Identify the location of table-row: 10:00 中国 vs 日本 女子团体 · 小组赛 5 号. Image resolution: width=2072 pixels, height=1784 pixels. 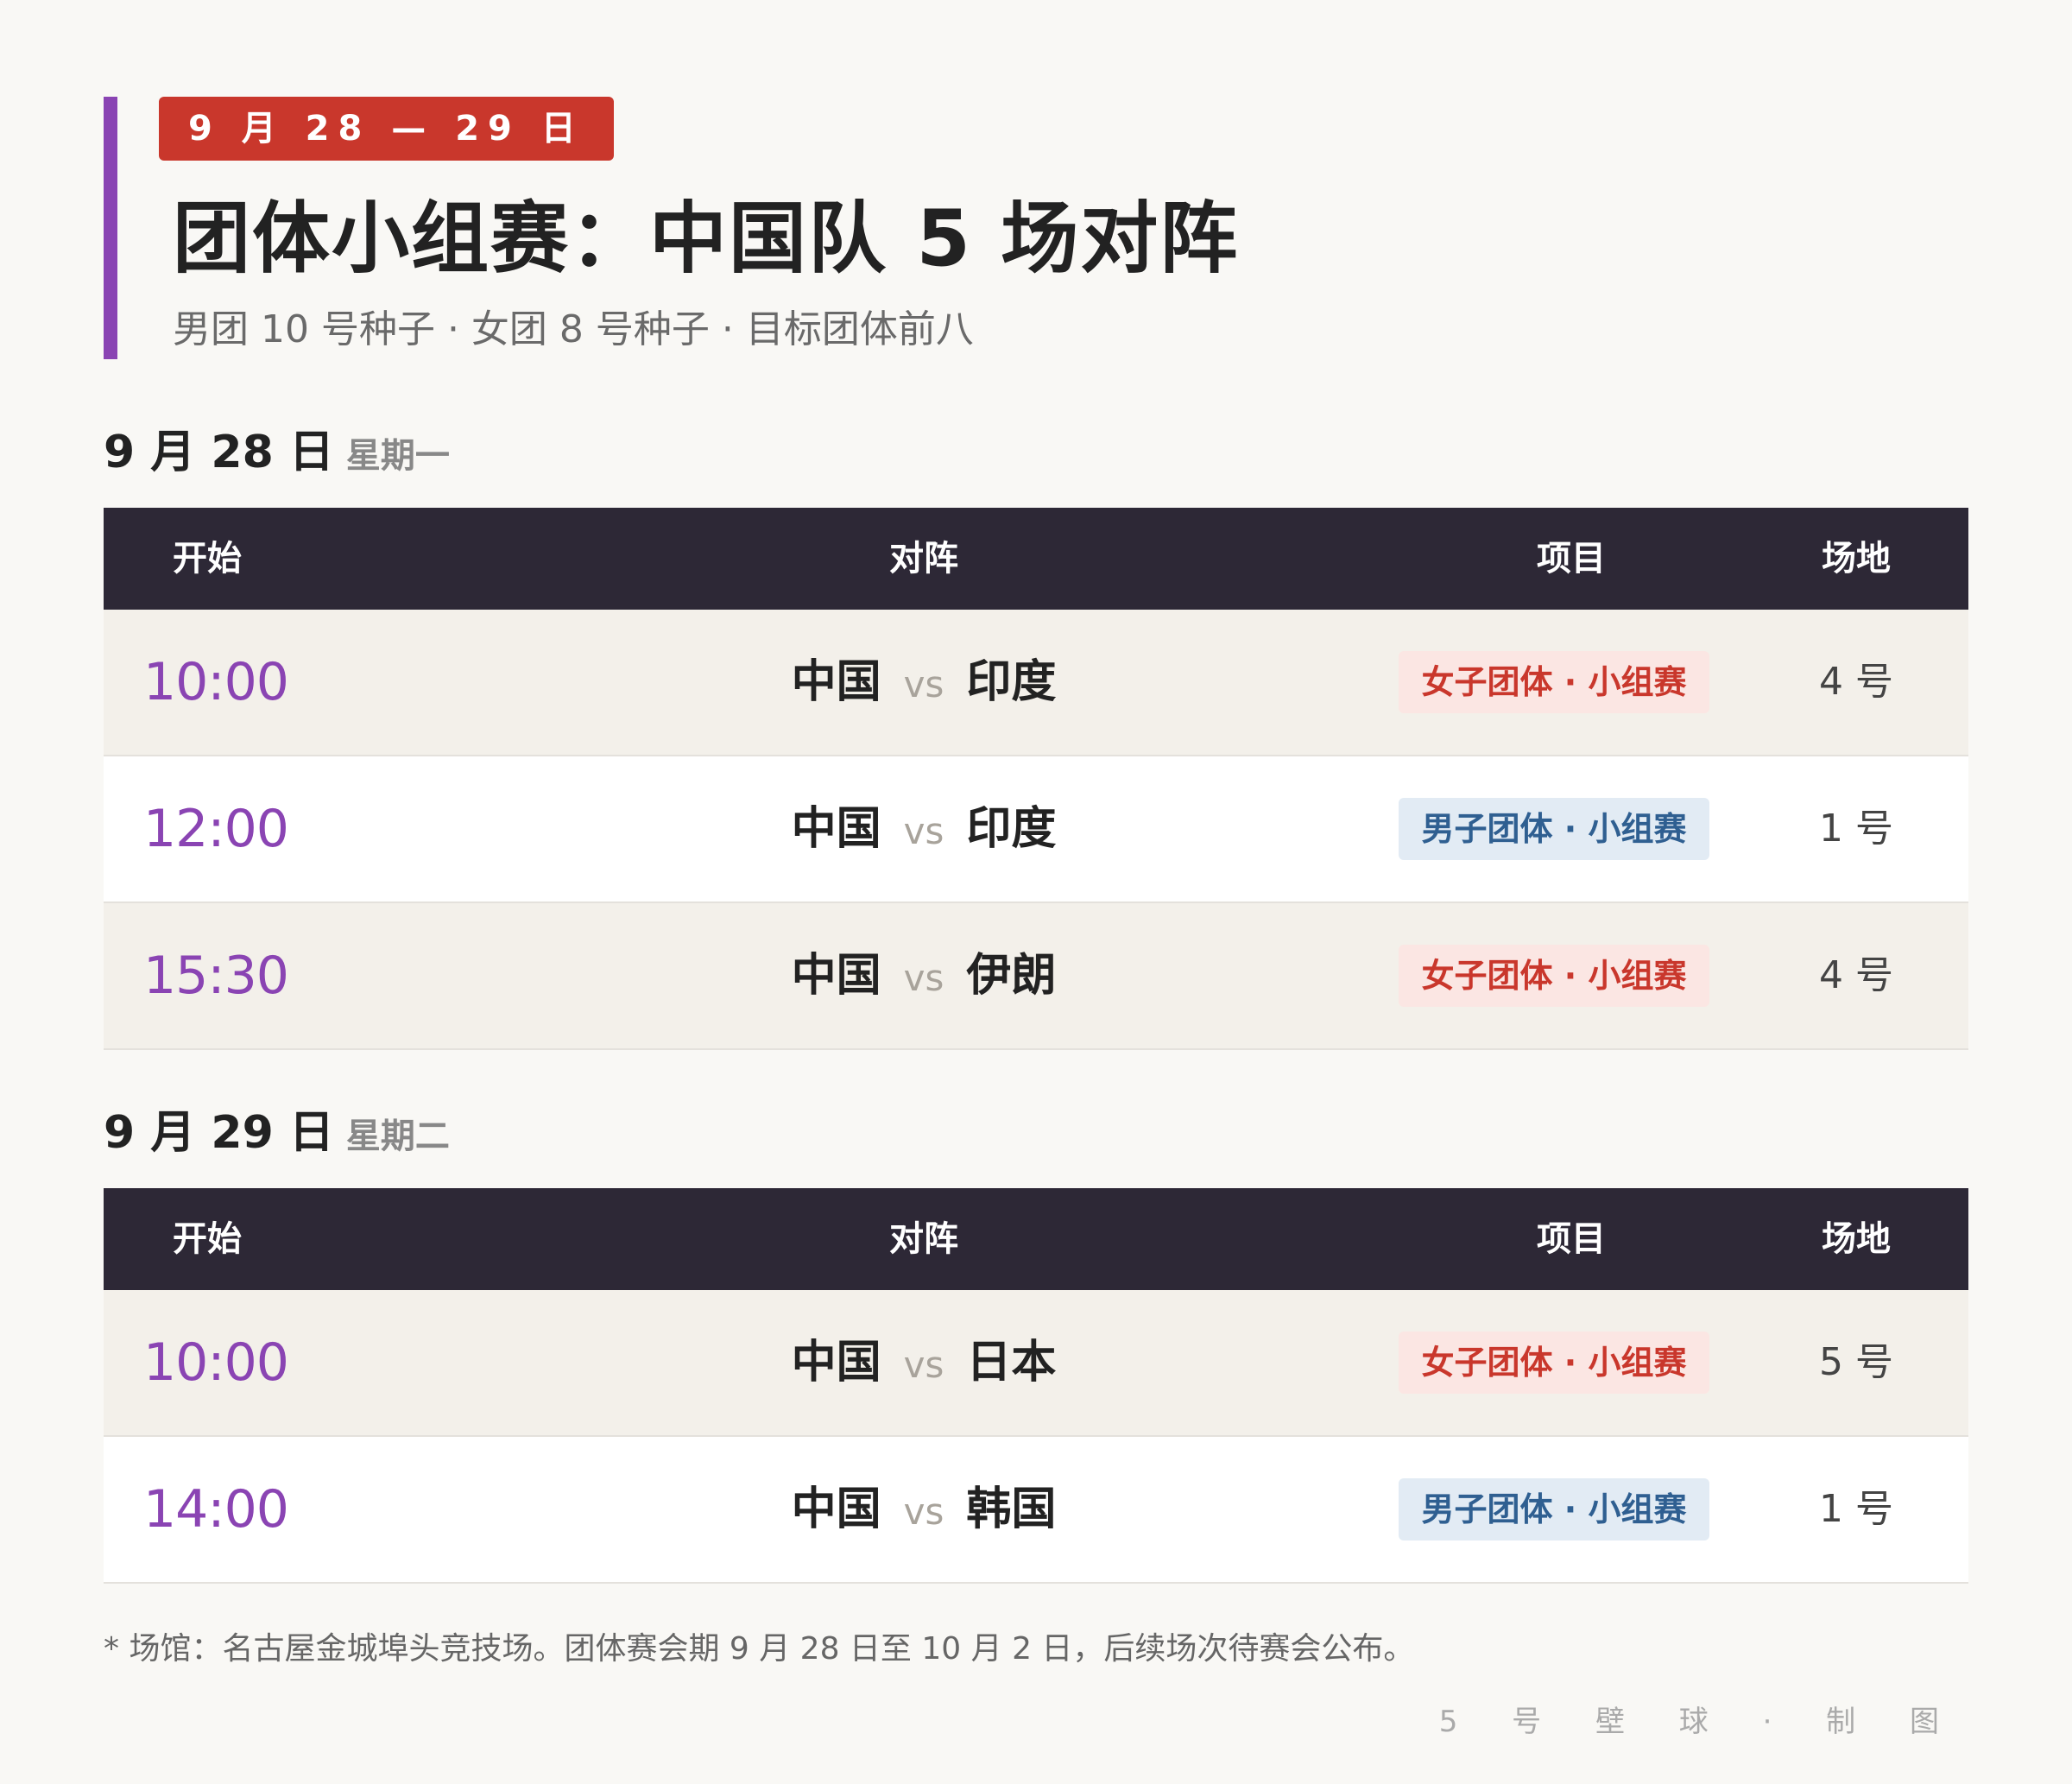
(1036, 1363).